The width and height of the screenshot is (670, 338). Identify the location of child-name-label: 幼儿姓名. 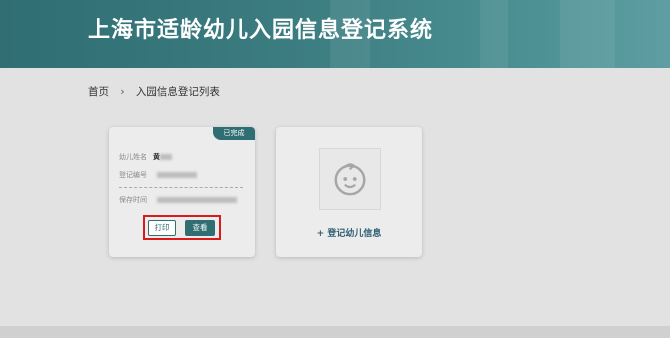
(133, 157).